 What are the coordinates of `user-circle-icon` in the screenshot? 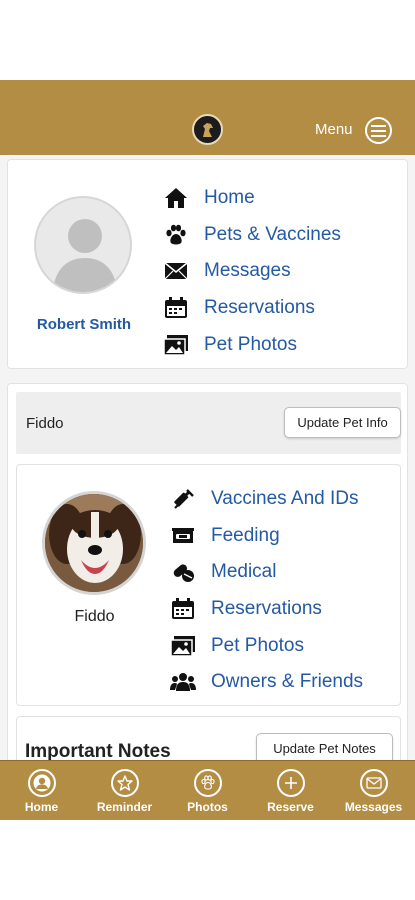 It's located at (41, 783).